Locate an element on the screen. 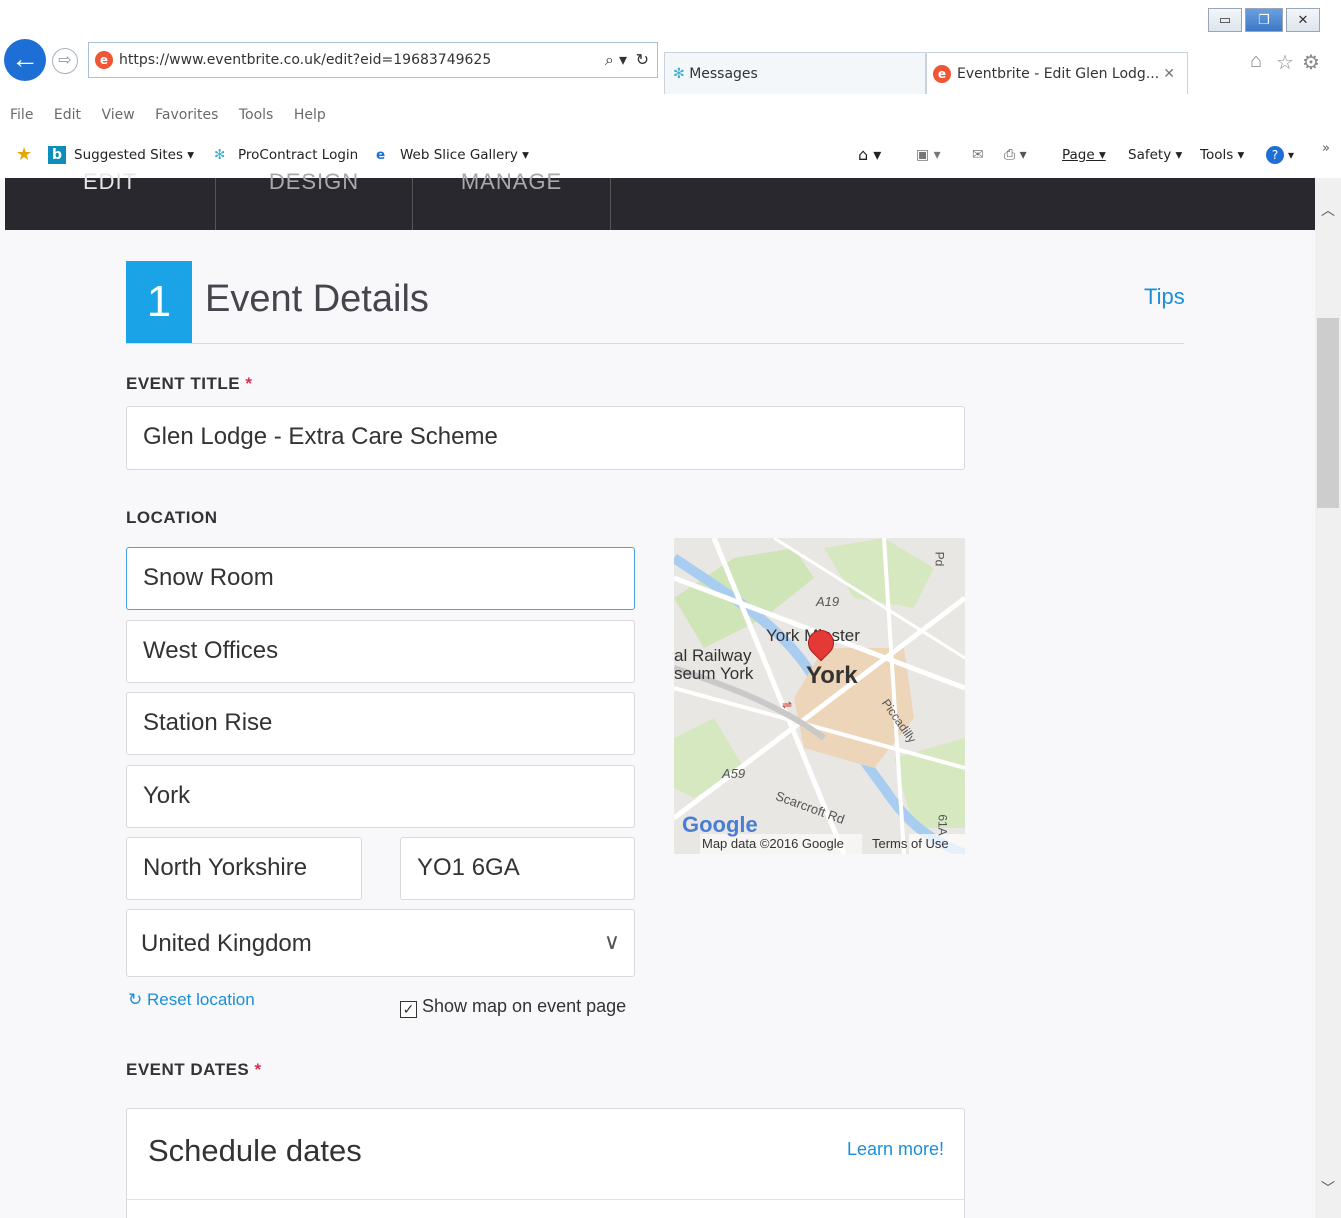 The image size is (1341, 1218). suggested-sites-link: Suggested Sites ▾ is located at coordinates (134, 155).